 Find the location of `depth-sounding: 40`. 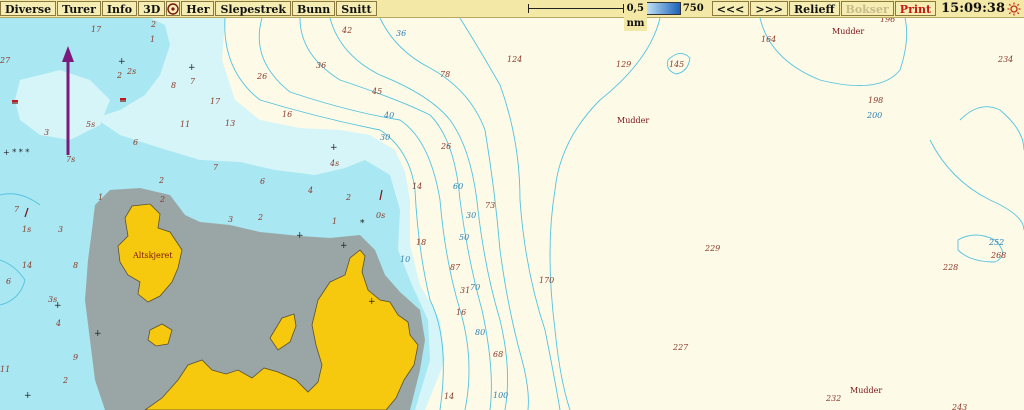

depth-sounding: 40 is located at coordinates (388, 115).